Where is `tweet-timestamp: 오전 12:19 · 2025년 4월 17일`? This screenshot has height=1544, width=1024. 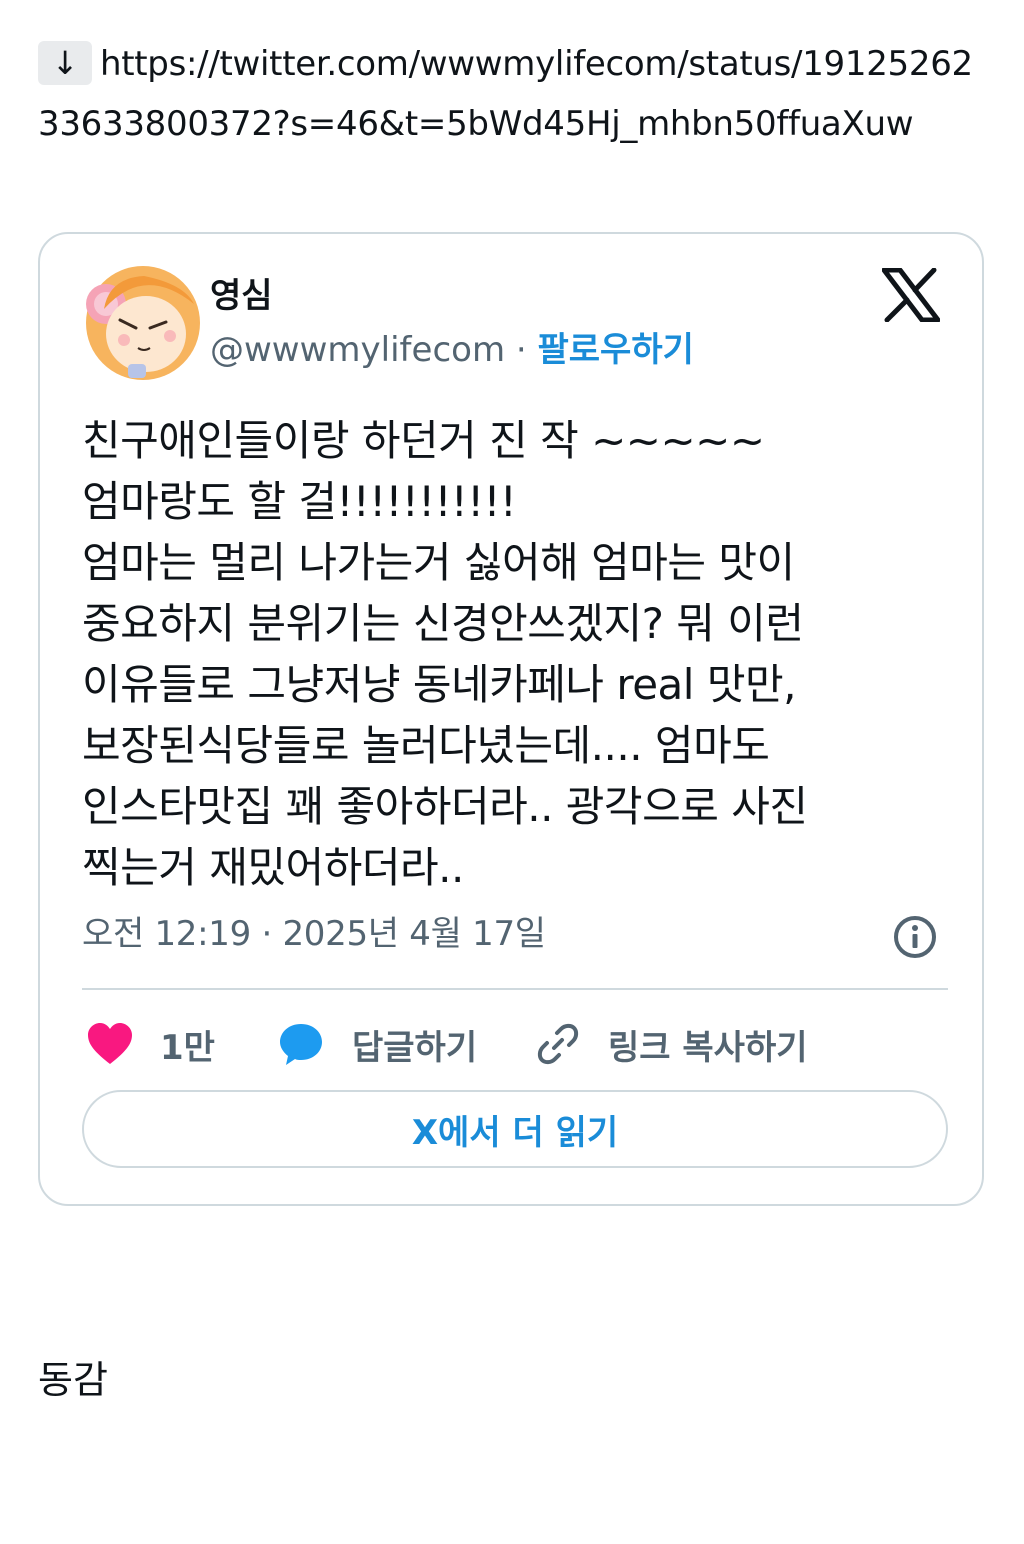
tweet-timestamp: 오전 12:19 · 2025년 4월 17일 is located at coordinates (314, 934).